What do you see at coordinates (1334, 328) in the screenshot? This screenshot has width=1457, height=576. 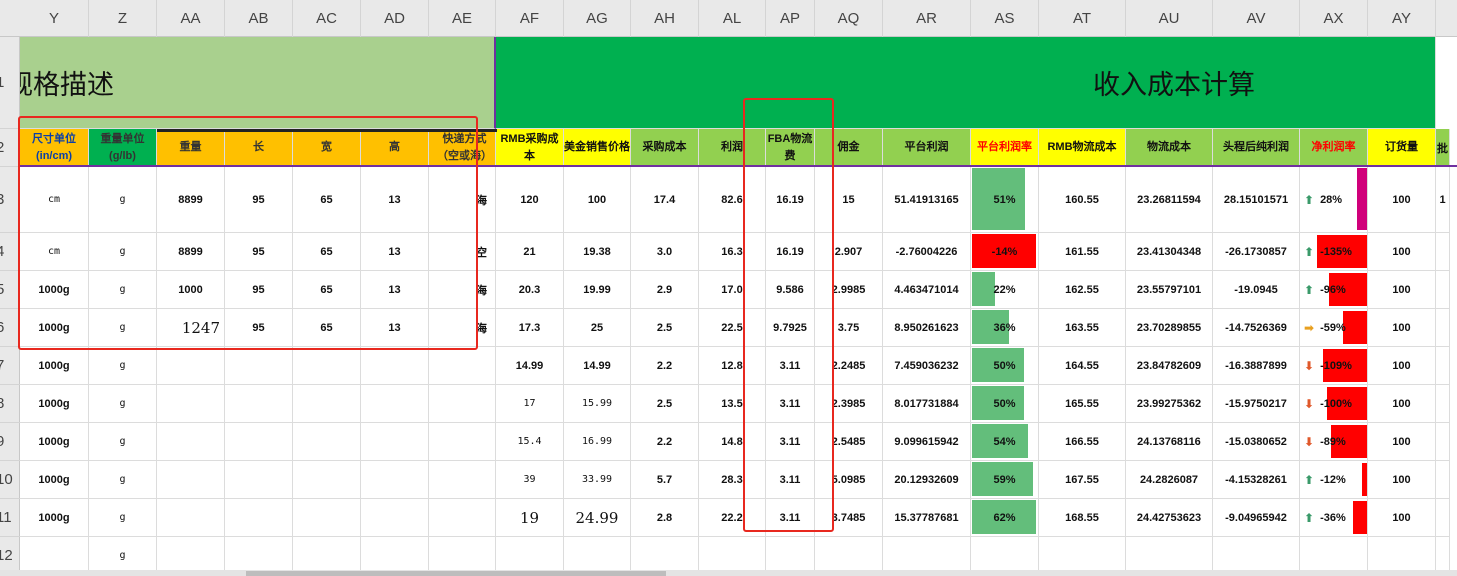 I see `cell-net-margin: ➡ -59%` at bounding box center [1334, 328].